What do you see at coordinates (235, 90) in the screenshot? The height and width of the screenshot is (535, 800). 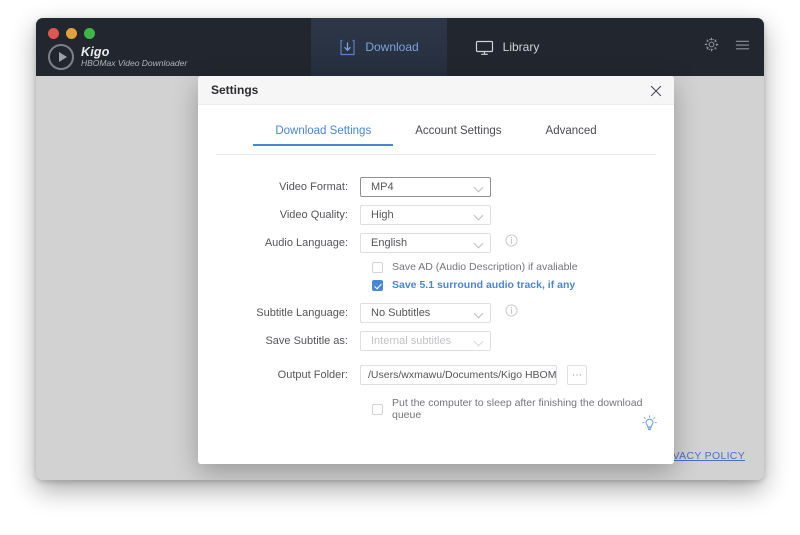 I see `dialog-title: Settings` at bounding box center [235, 90].